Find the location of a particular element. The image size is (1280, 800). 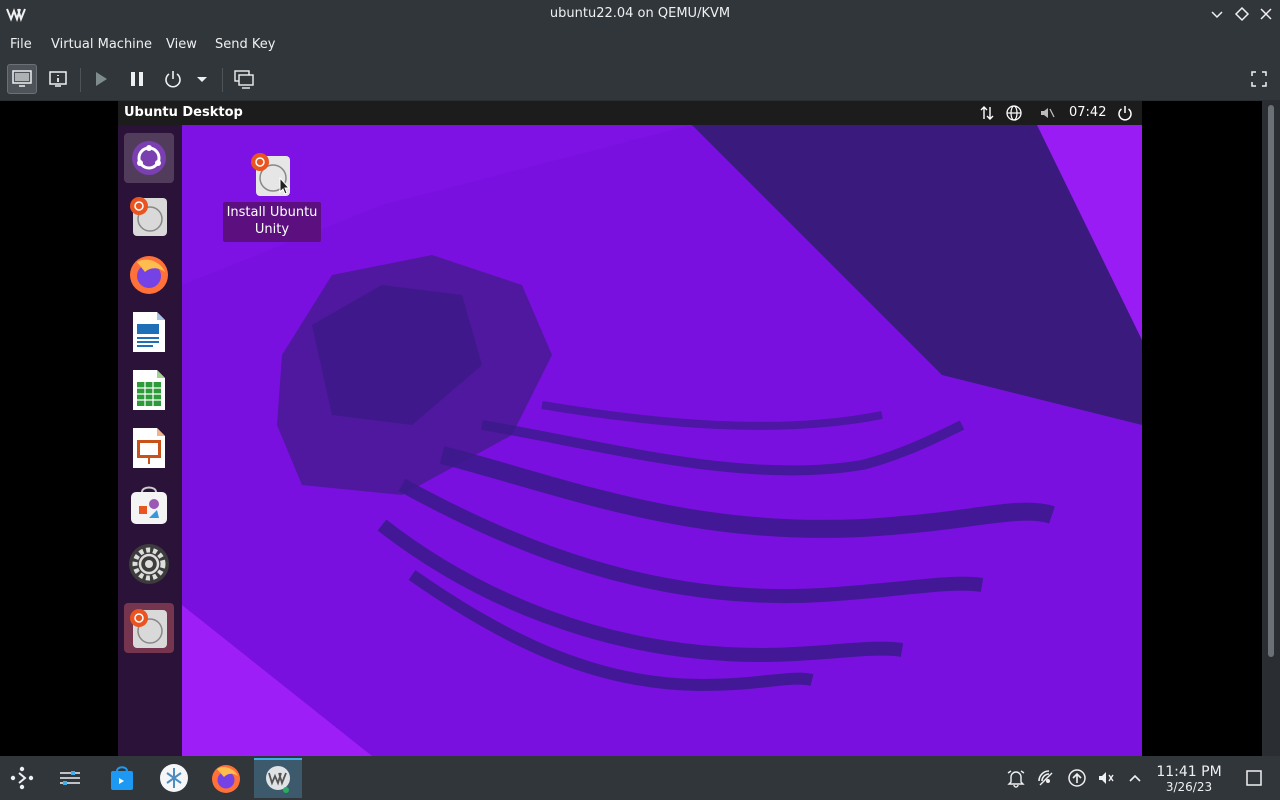

dock-item-settings is located at coordinates (149, 564).